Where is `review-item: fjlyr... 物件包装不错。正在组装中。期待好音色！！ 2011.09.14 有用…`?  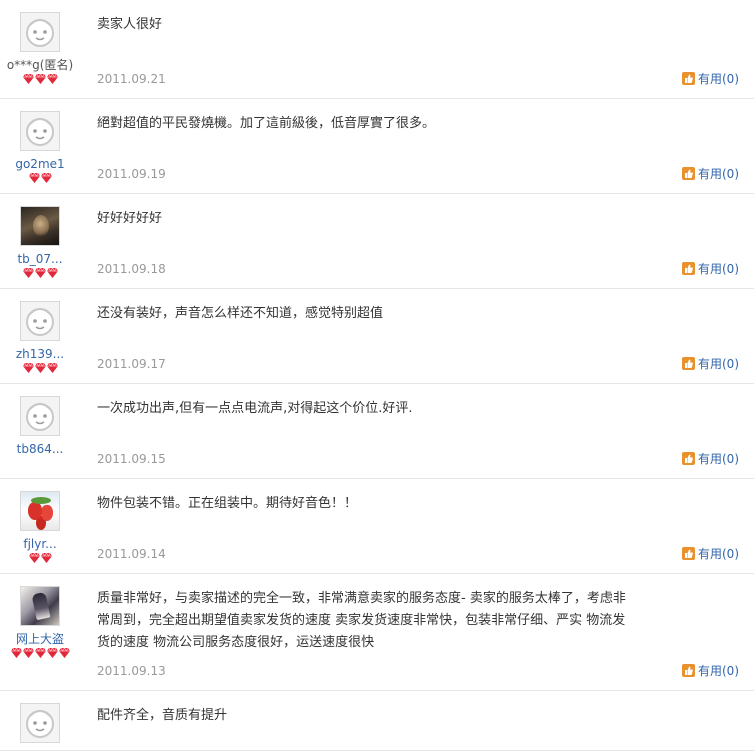 review-item: fjlyr... 物件包装不错。正在组装中。期待好音色！！ 2011.09.14 有用… is located at coordinates (377, 526).